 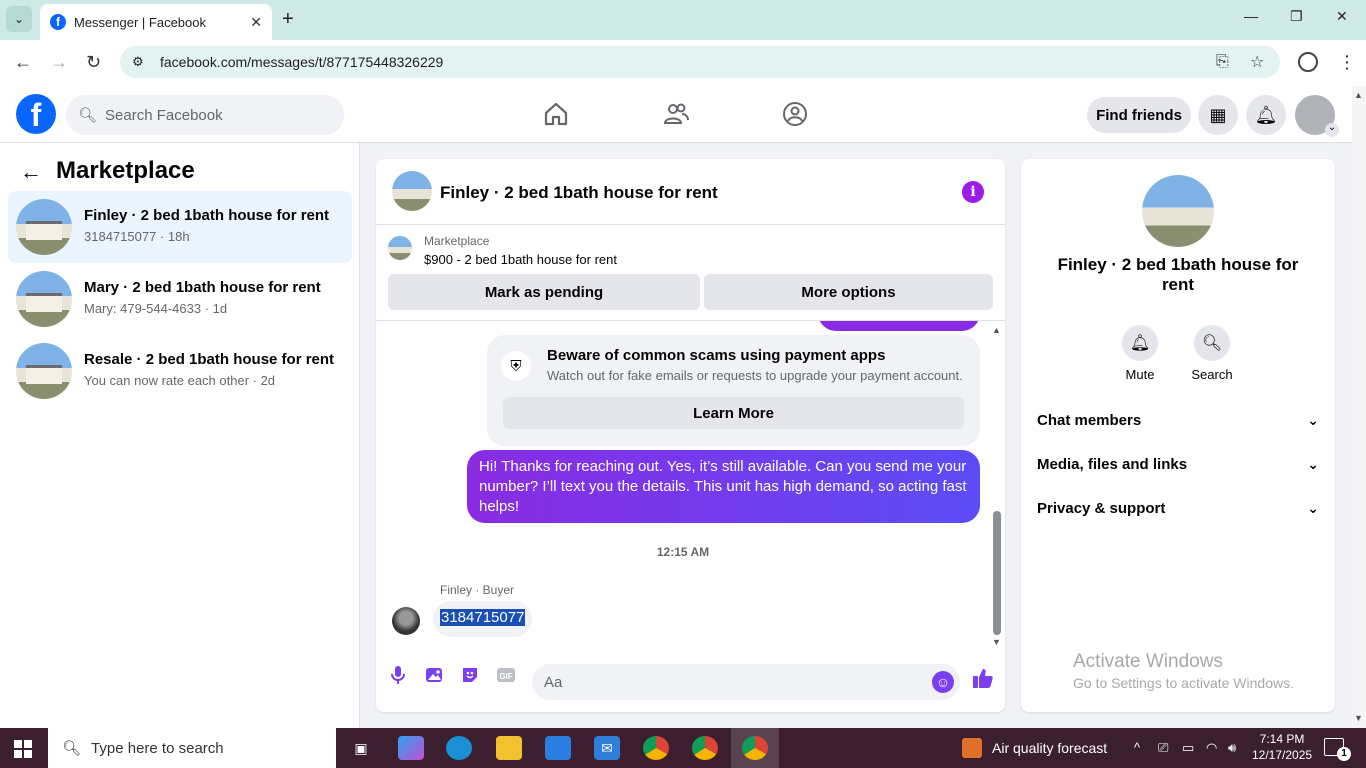 I want to click on chrome-active-icon, so click(x=755, y=748).